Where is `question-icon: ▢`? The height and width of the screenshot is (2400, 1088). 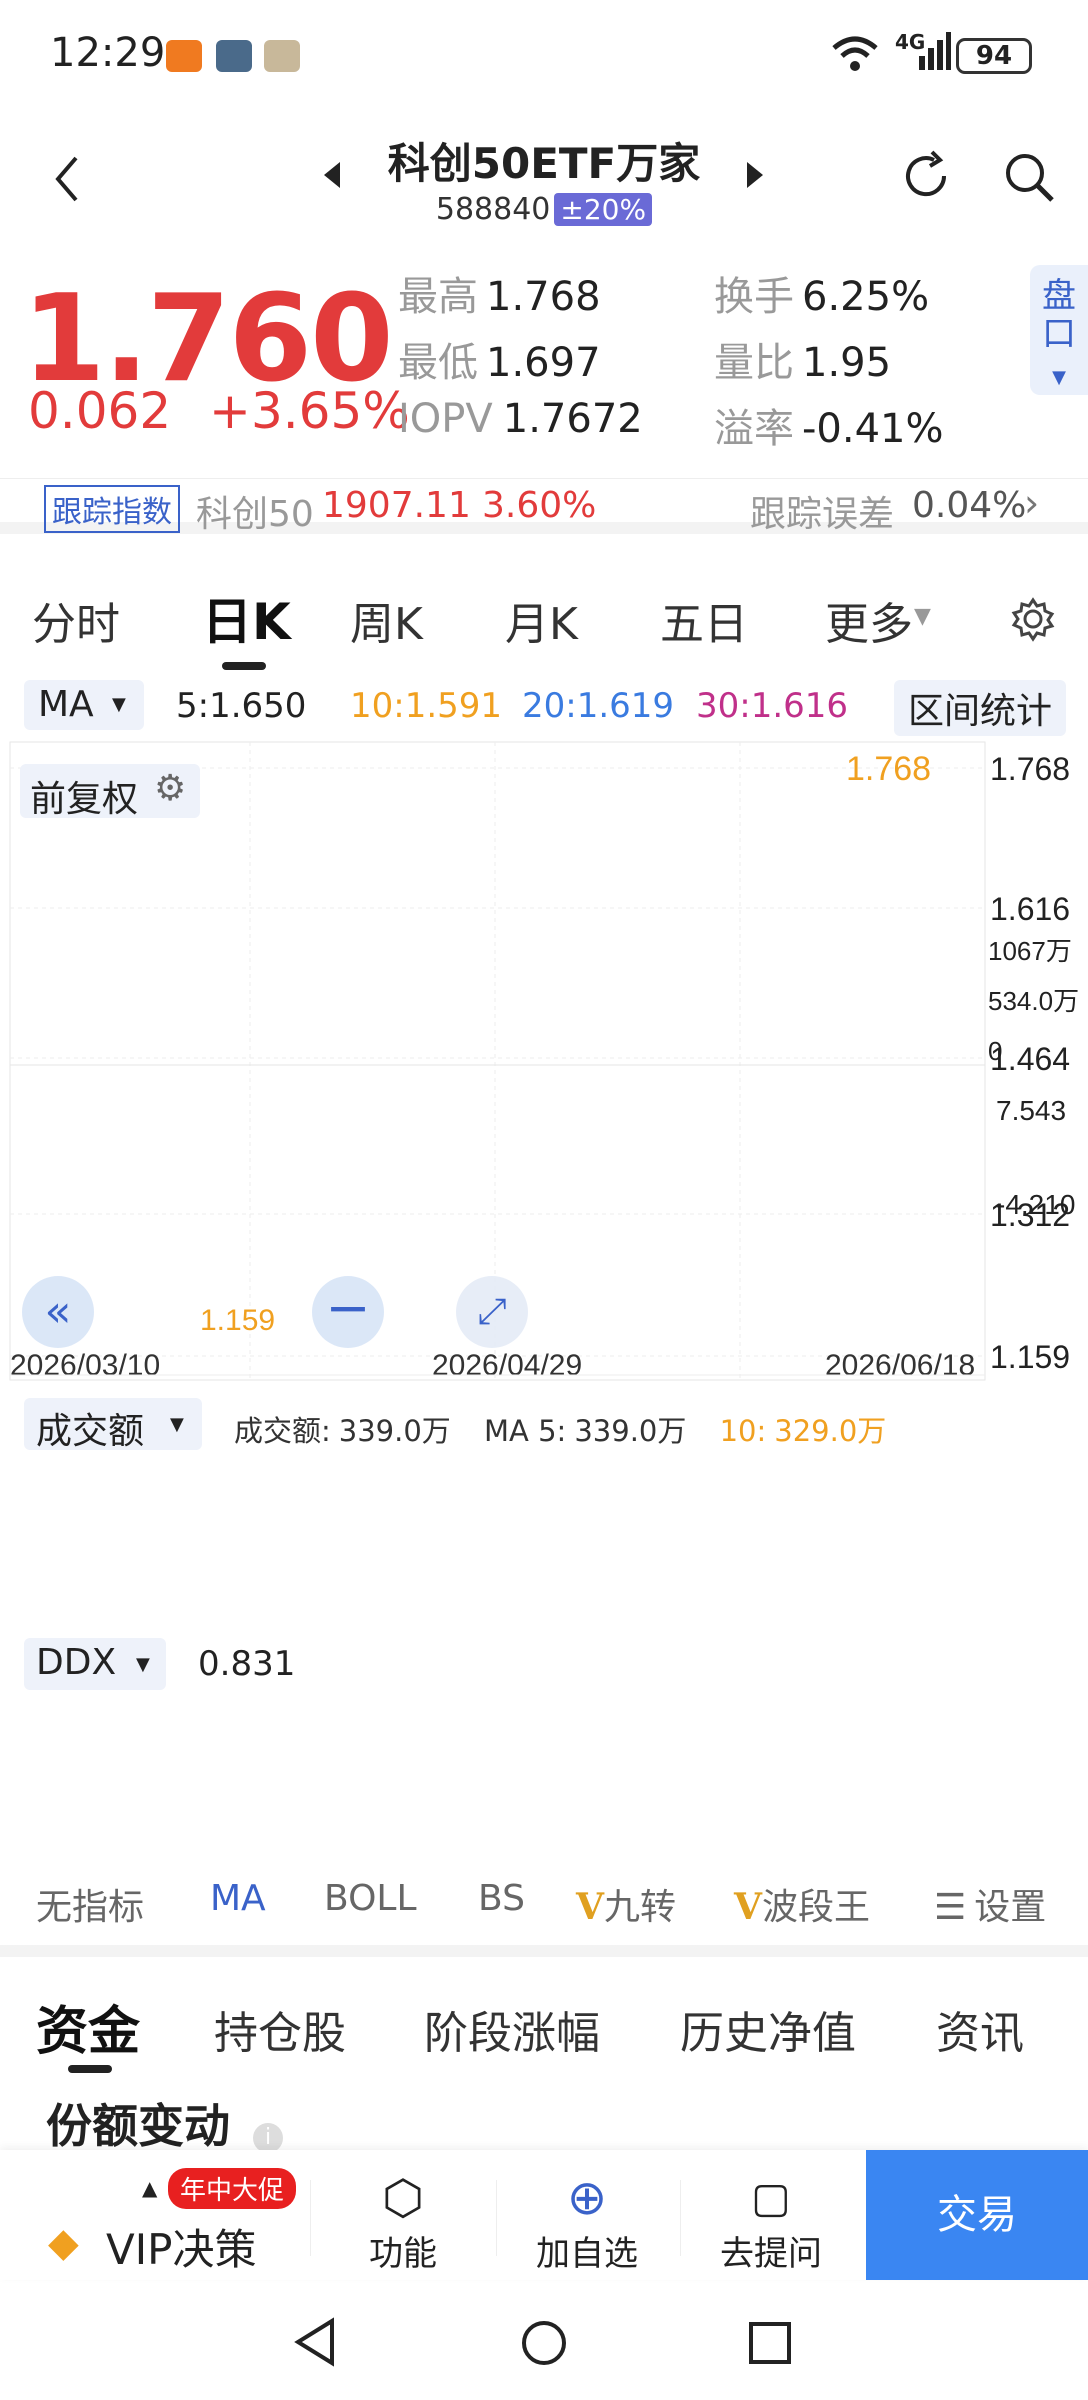
question-icon: ▢ is located at coordinates (771, 2197).